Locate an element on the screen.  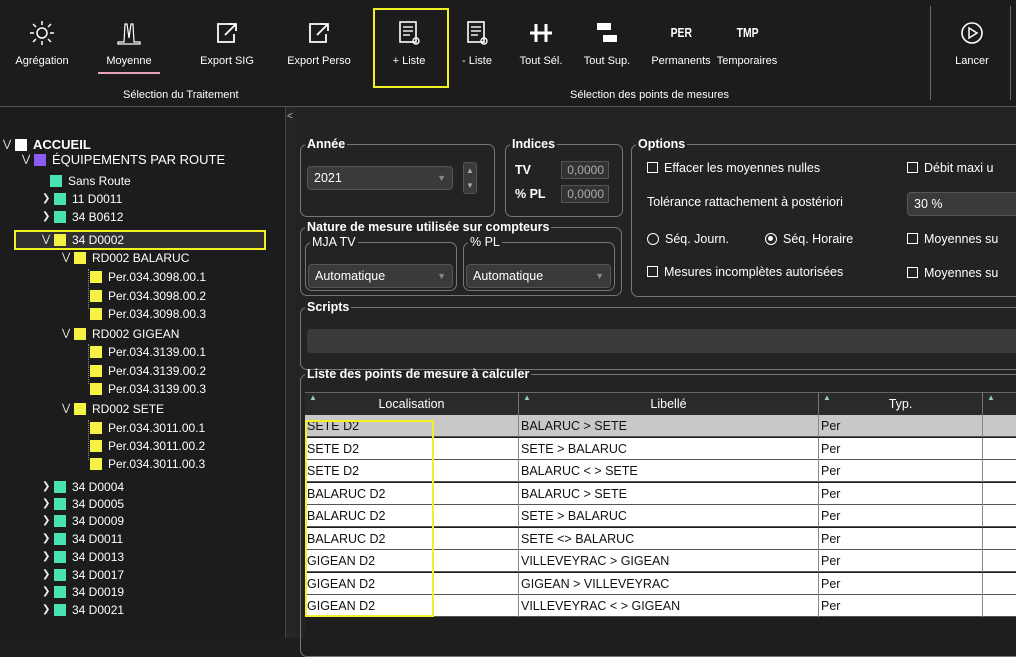
seq-horaire-radio: Séq. Horaire is located at coordinates (809, 239).